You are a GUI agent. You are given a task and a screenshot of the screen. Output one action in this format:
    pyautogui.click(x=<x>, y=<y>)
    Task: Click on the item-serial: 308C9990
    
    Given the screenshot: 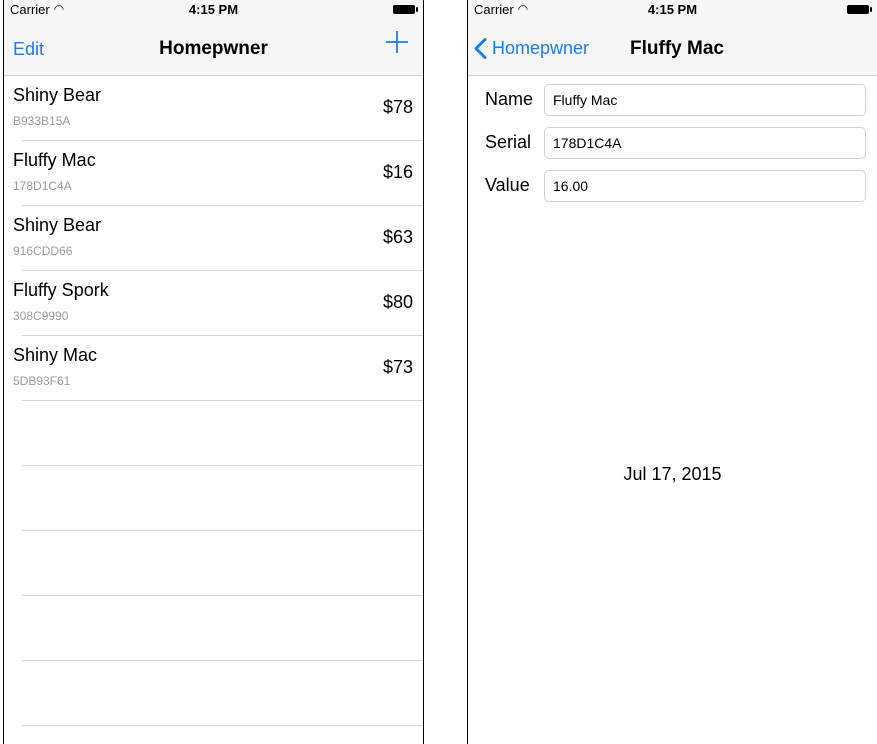 What is the action you would take?
    pyautogui.click(x=41, y=316)
    